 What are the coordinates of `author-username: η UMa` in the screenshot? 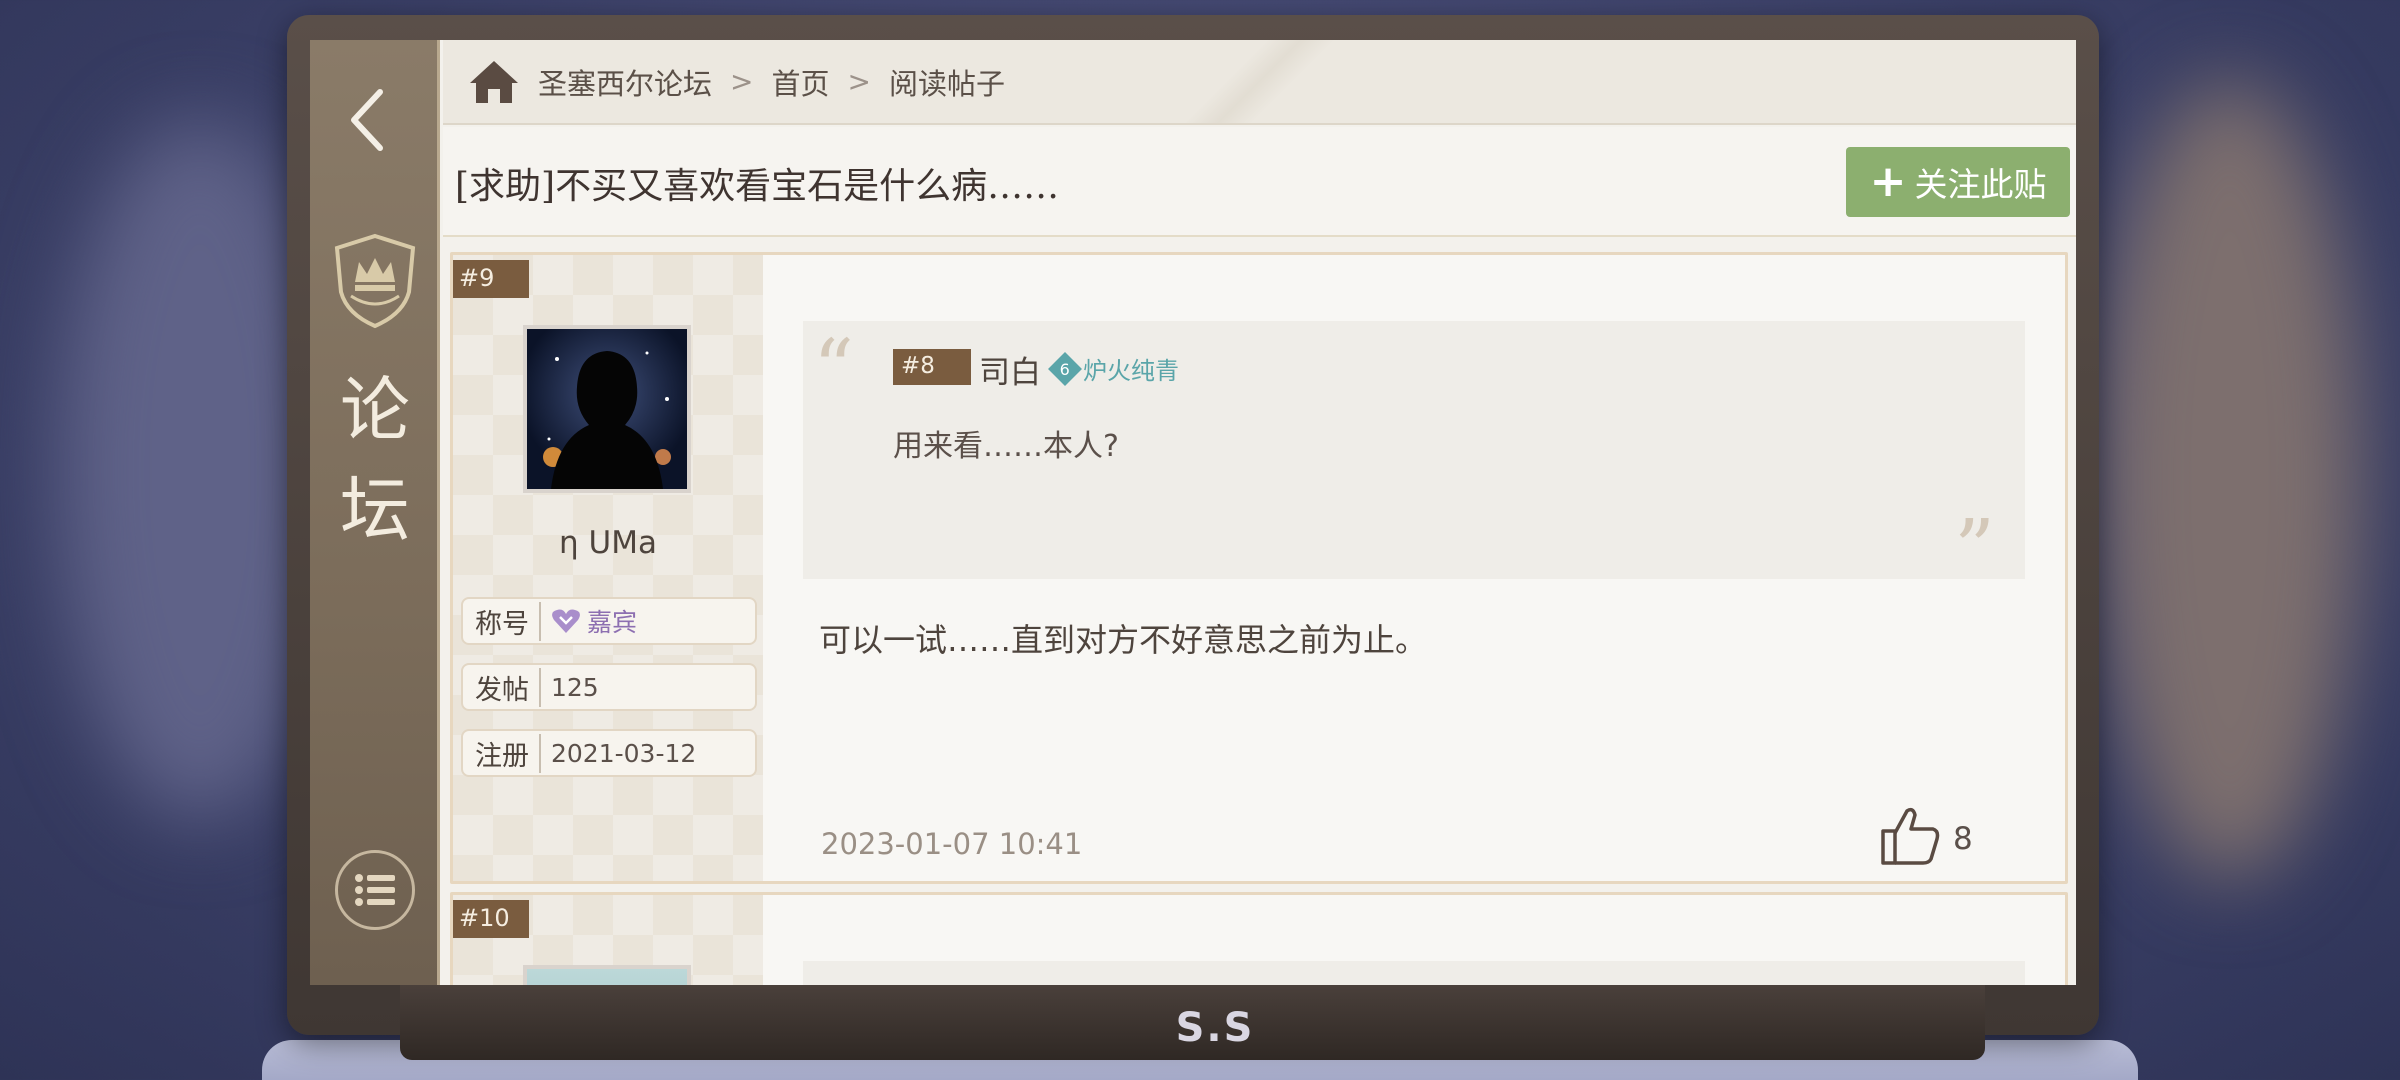 It's located at (608, 543).